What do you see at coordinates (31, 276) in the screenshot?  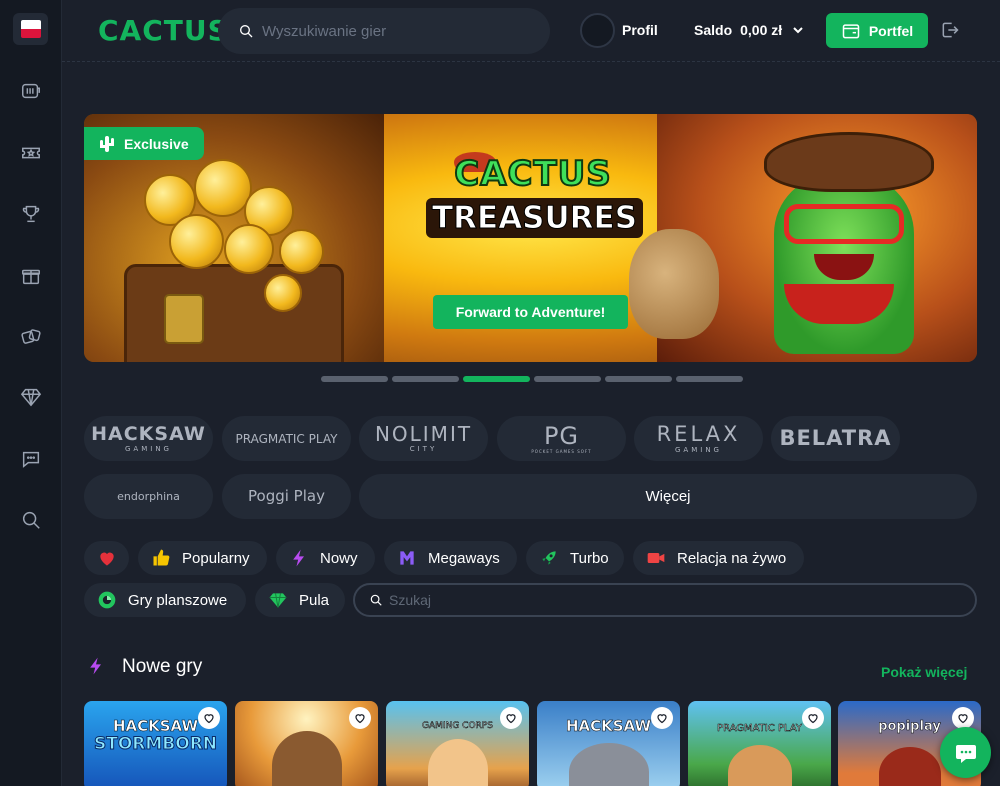 I see `gift-icon` at bounding box center [31, 276].